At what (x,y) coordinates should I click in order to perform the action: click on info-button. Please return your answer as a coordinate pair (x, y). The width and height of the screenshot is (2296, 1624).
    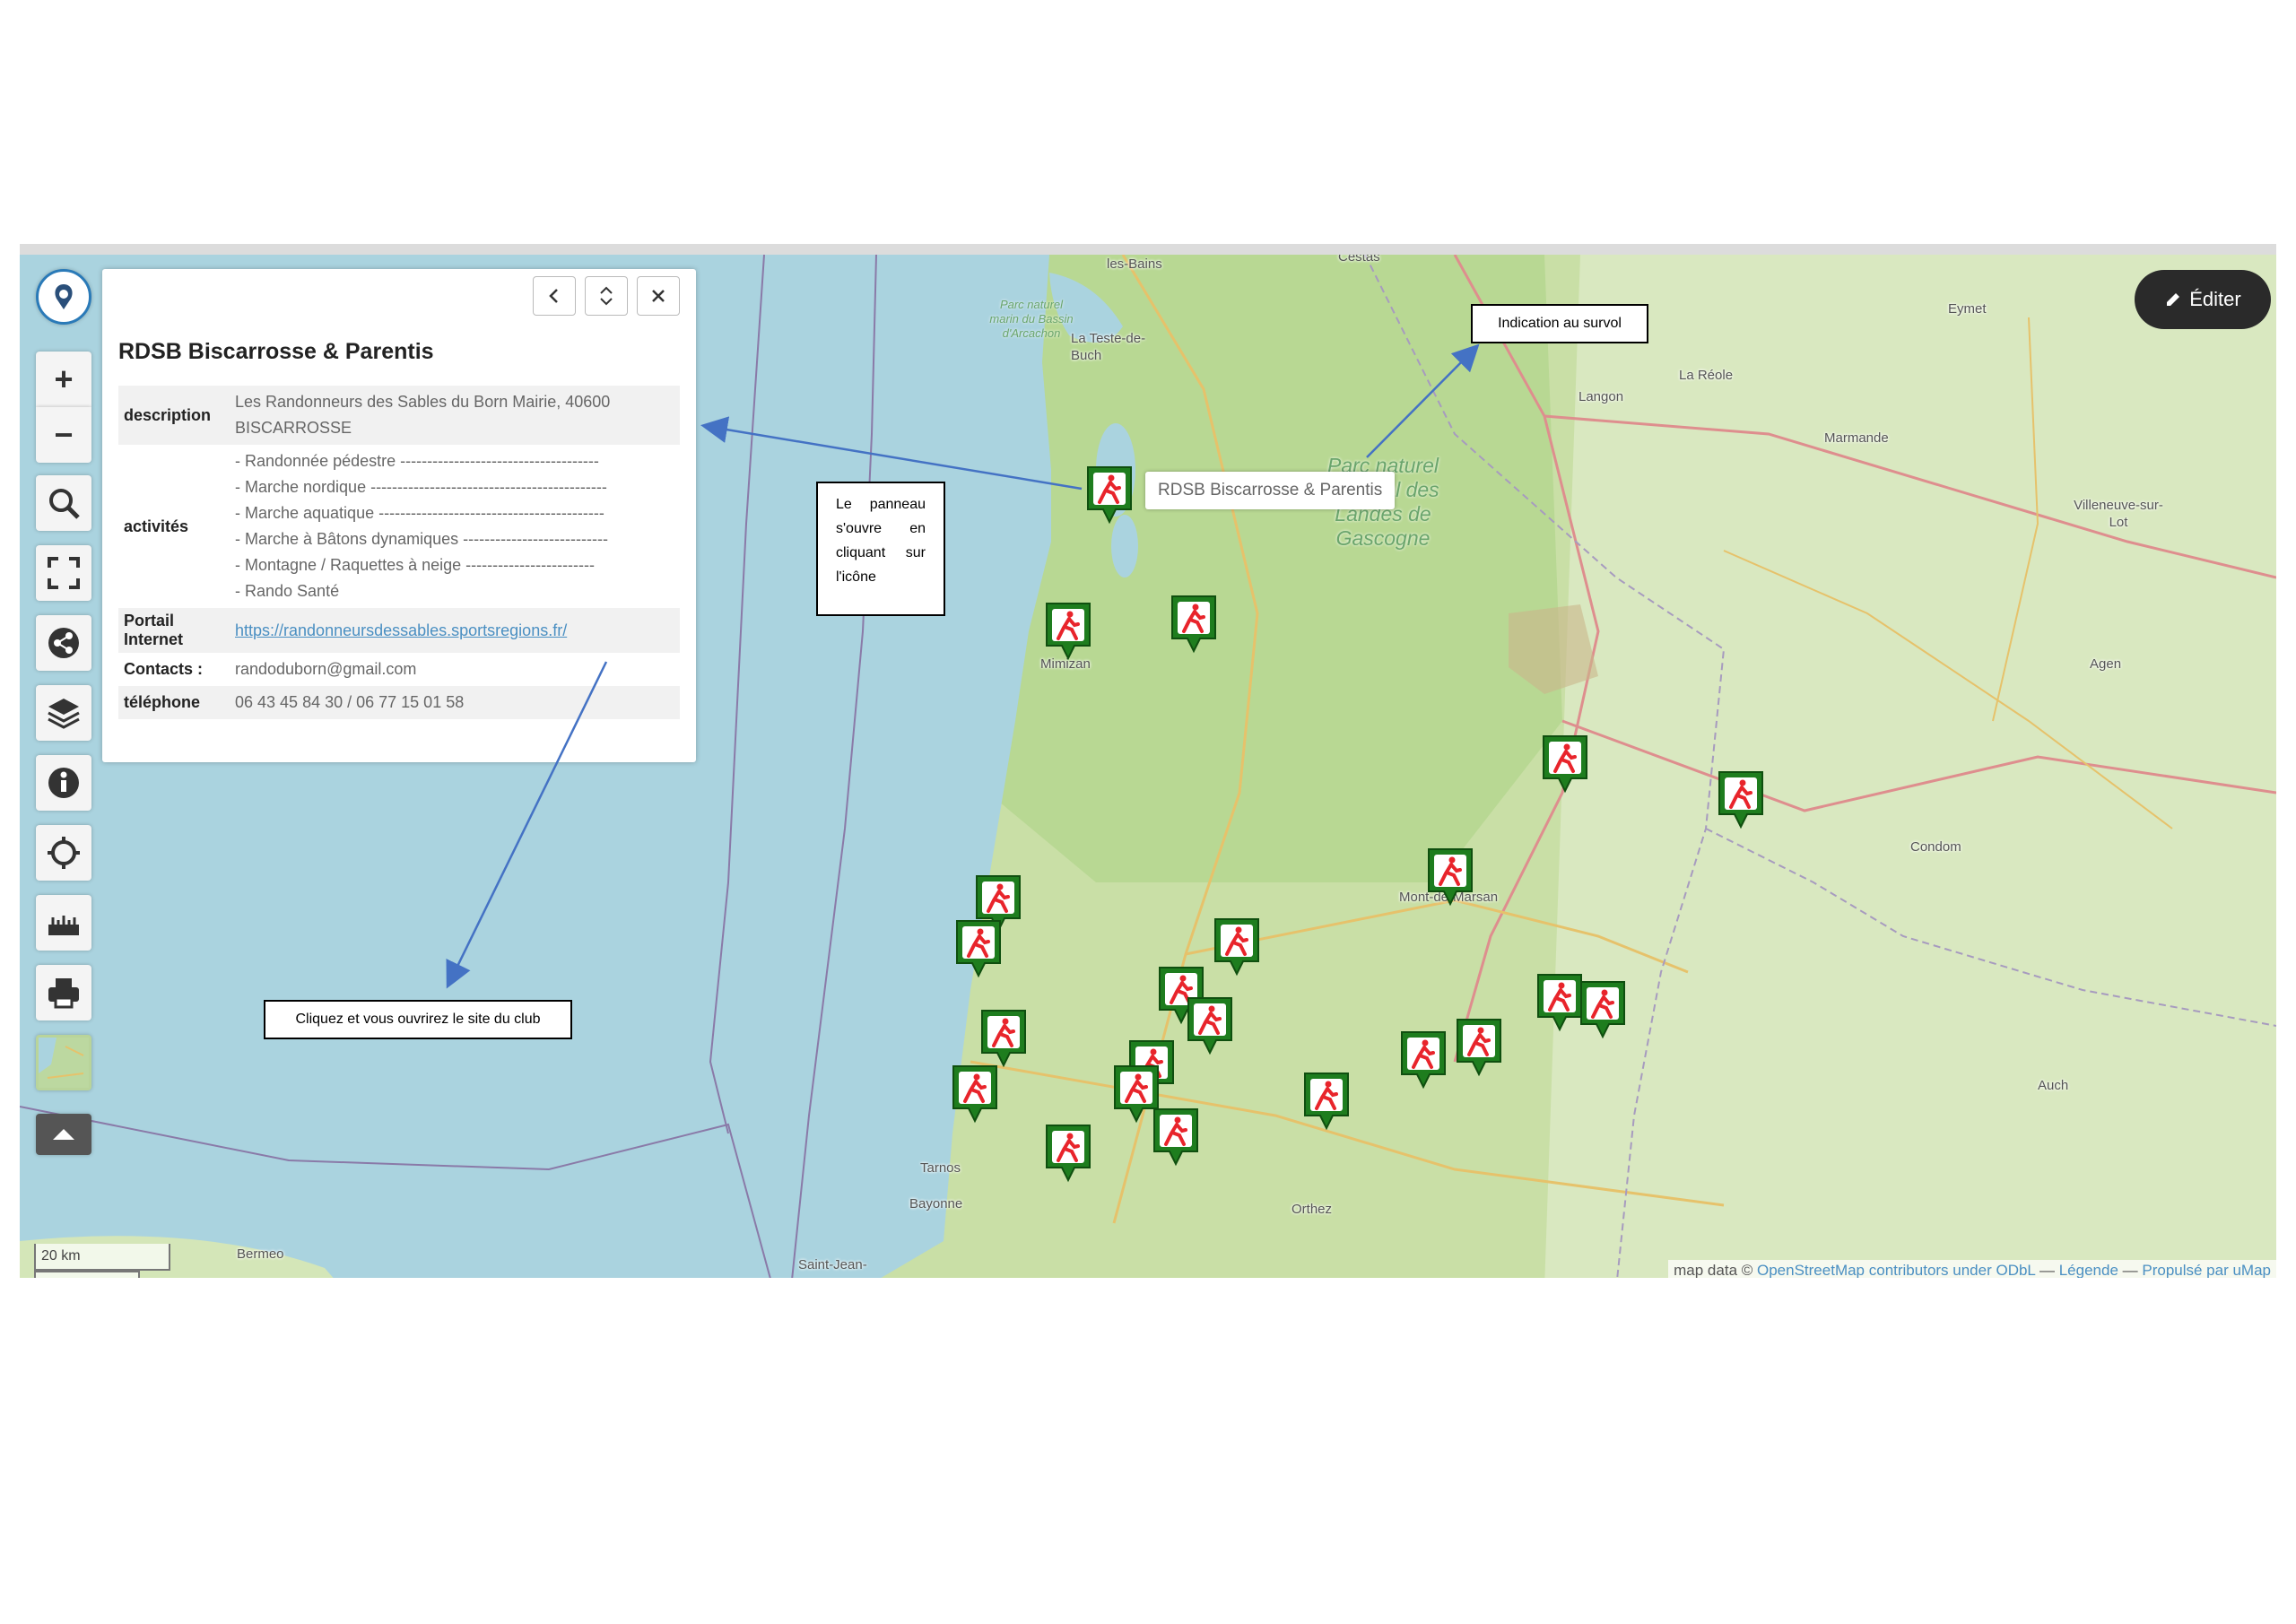
    Looking at the image, I should click on (63, 783).